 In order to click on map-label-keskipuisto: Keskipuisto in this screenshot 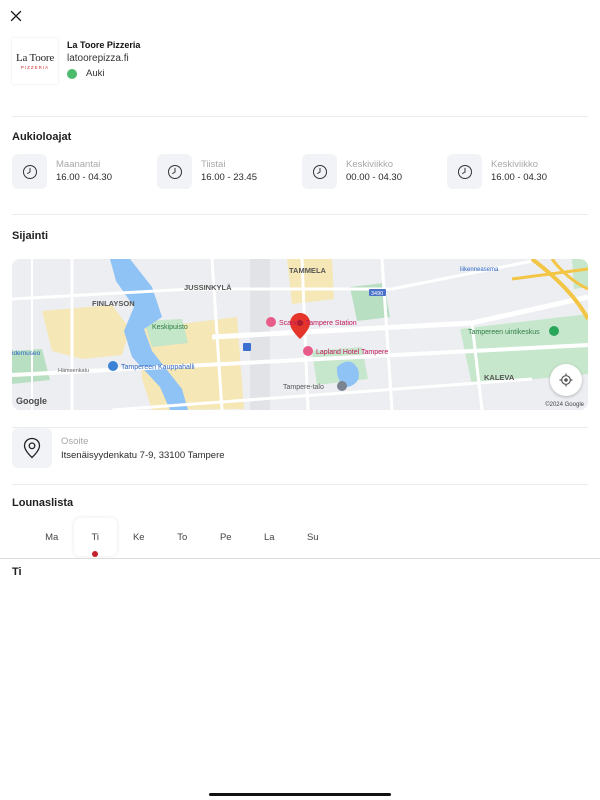, I will do `click(170, 327)`.